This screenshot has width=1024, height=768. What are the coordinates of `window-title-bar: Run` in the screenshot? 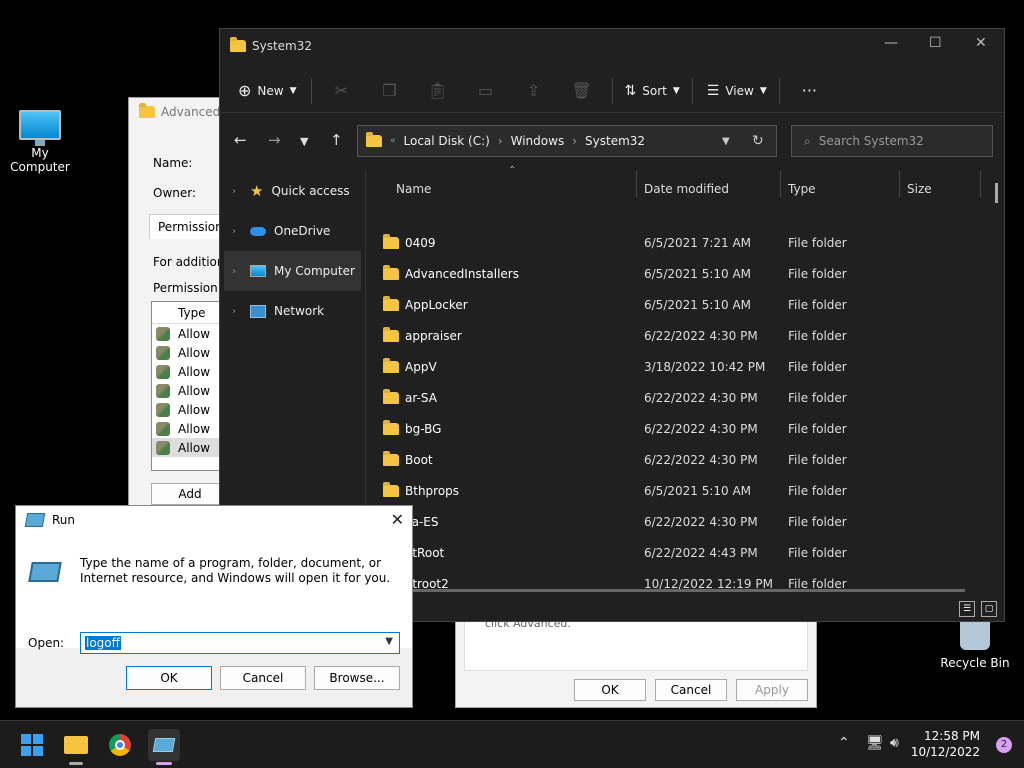 It's located at (214, 520).